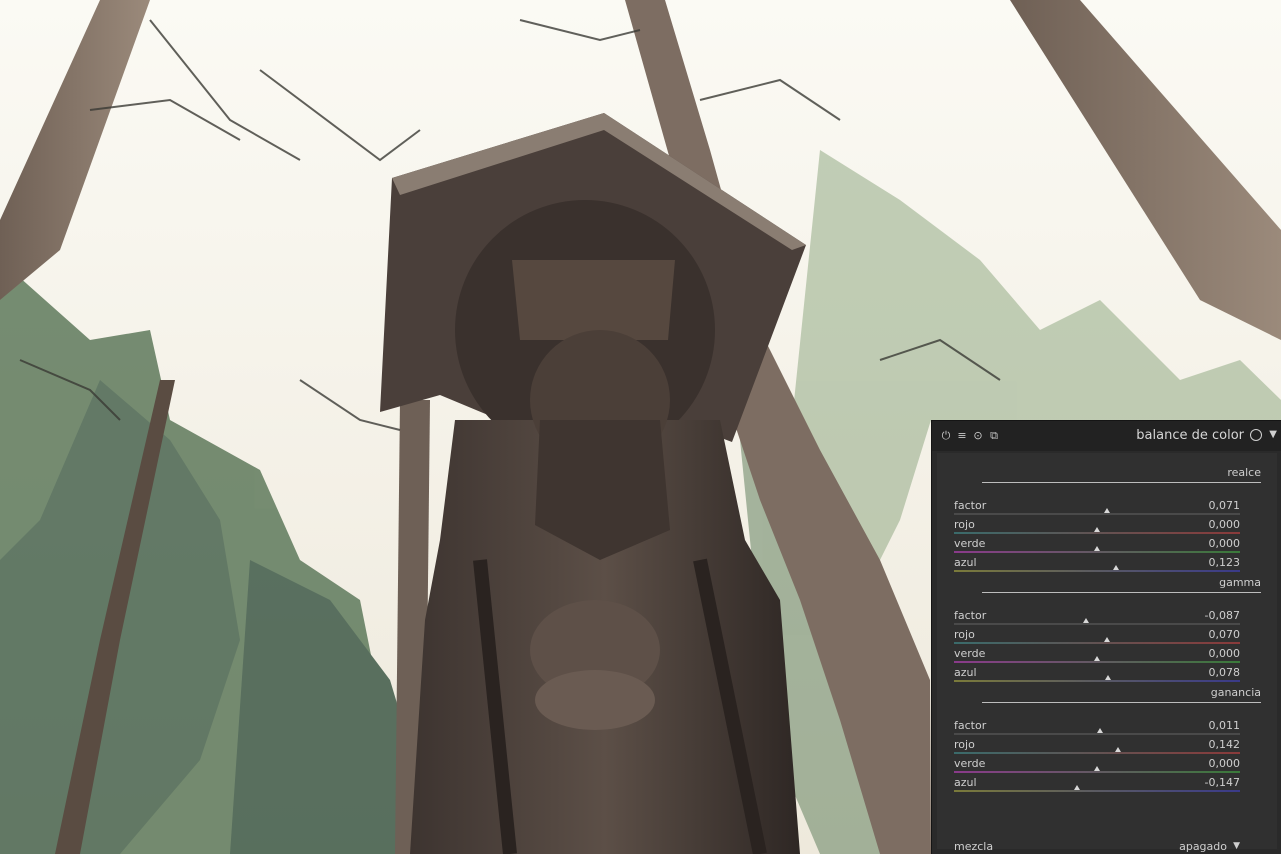 This screenshot has width=1281, height=854. What do you see at coordinates (1097, 753) in the screenshot?
I see `slider-ganancia-rojo` at bounding box center [1097, 753].